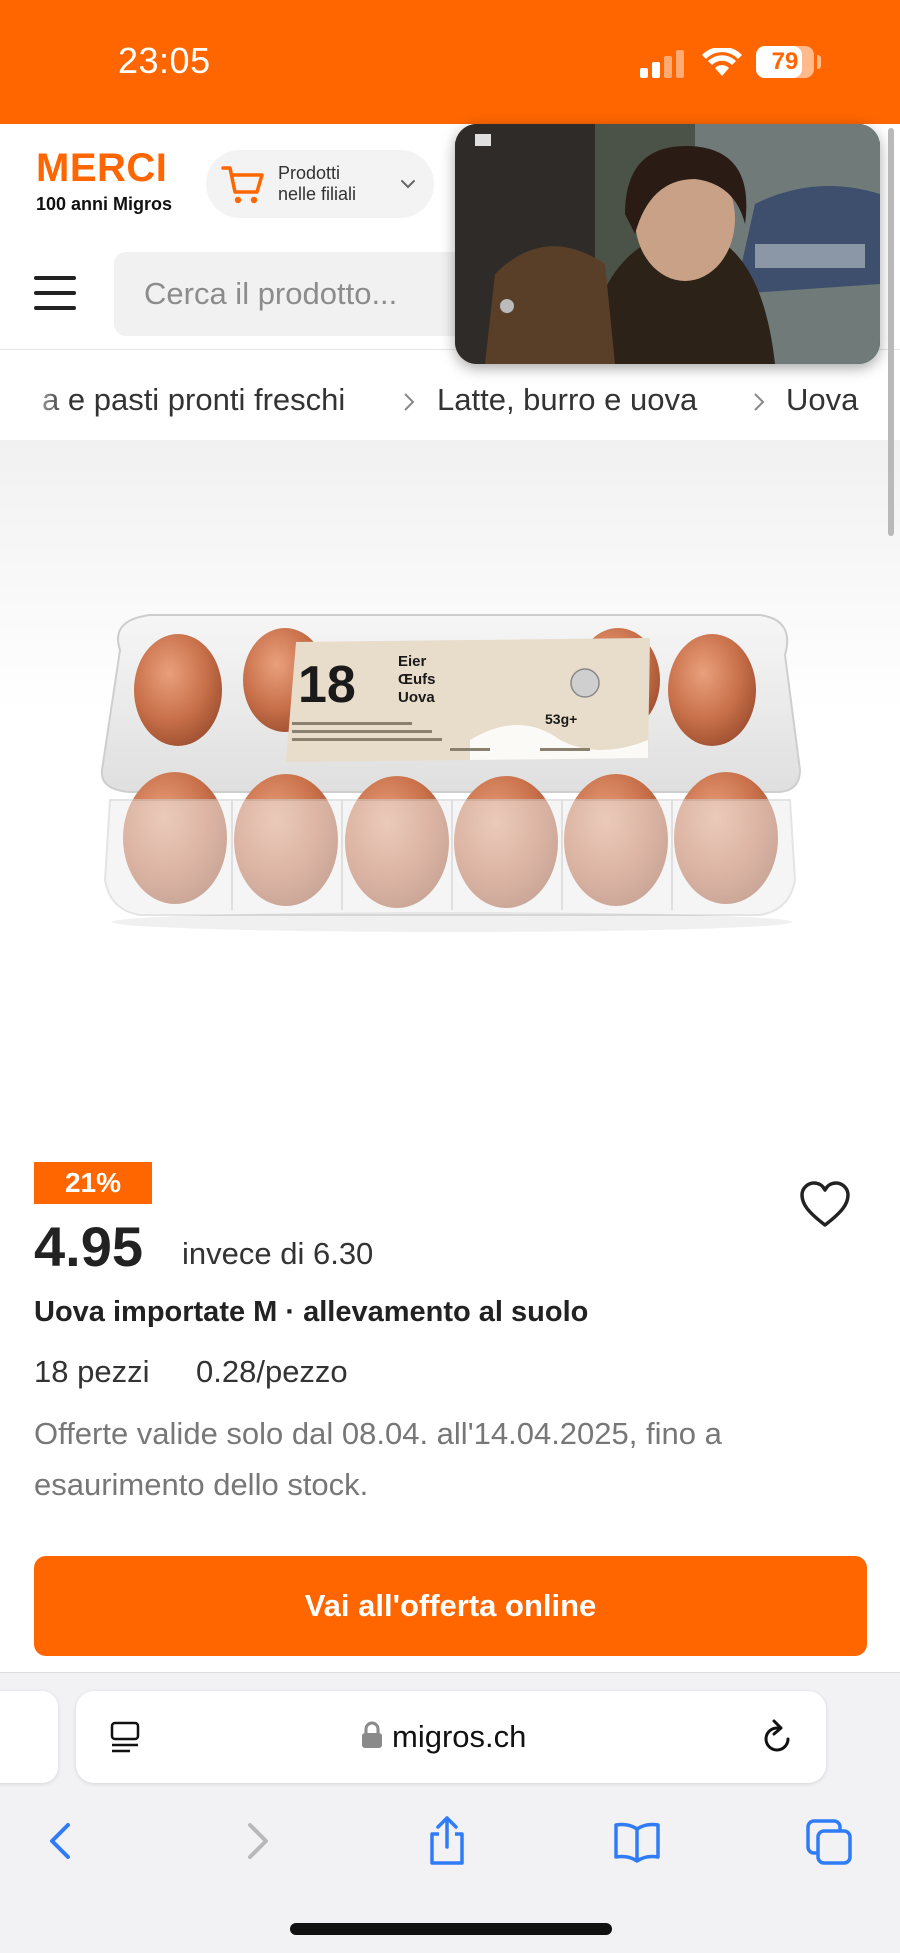 This screenshot has height=1953, width=900. I want to click on product-title: Uova importate M · allevamento al suolo, so click(311, 1312).